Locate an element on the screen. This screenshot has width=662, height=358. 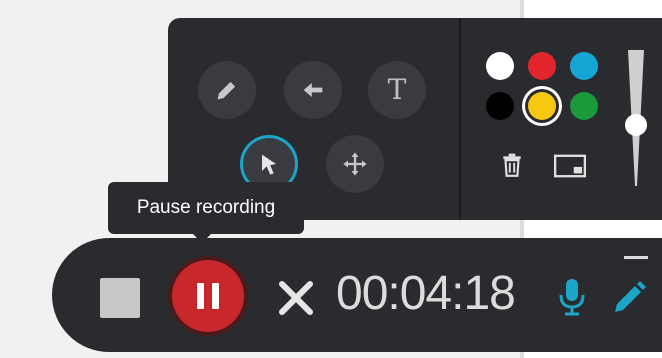
arrow-tool-button is located at coordinates (313, 90).